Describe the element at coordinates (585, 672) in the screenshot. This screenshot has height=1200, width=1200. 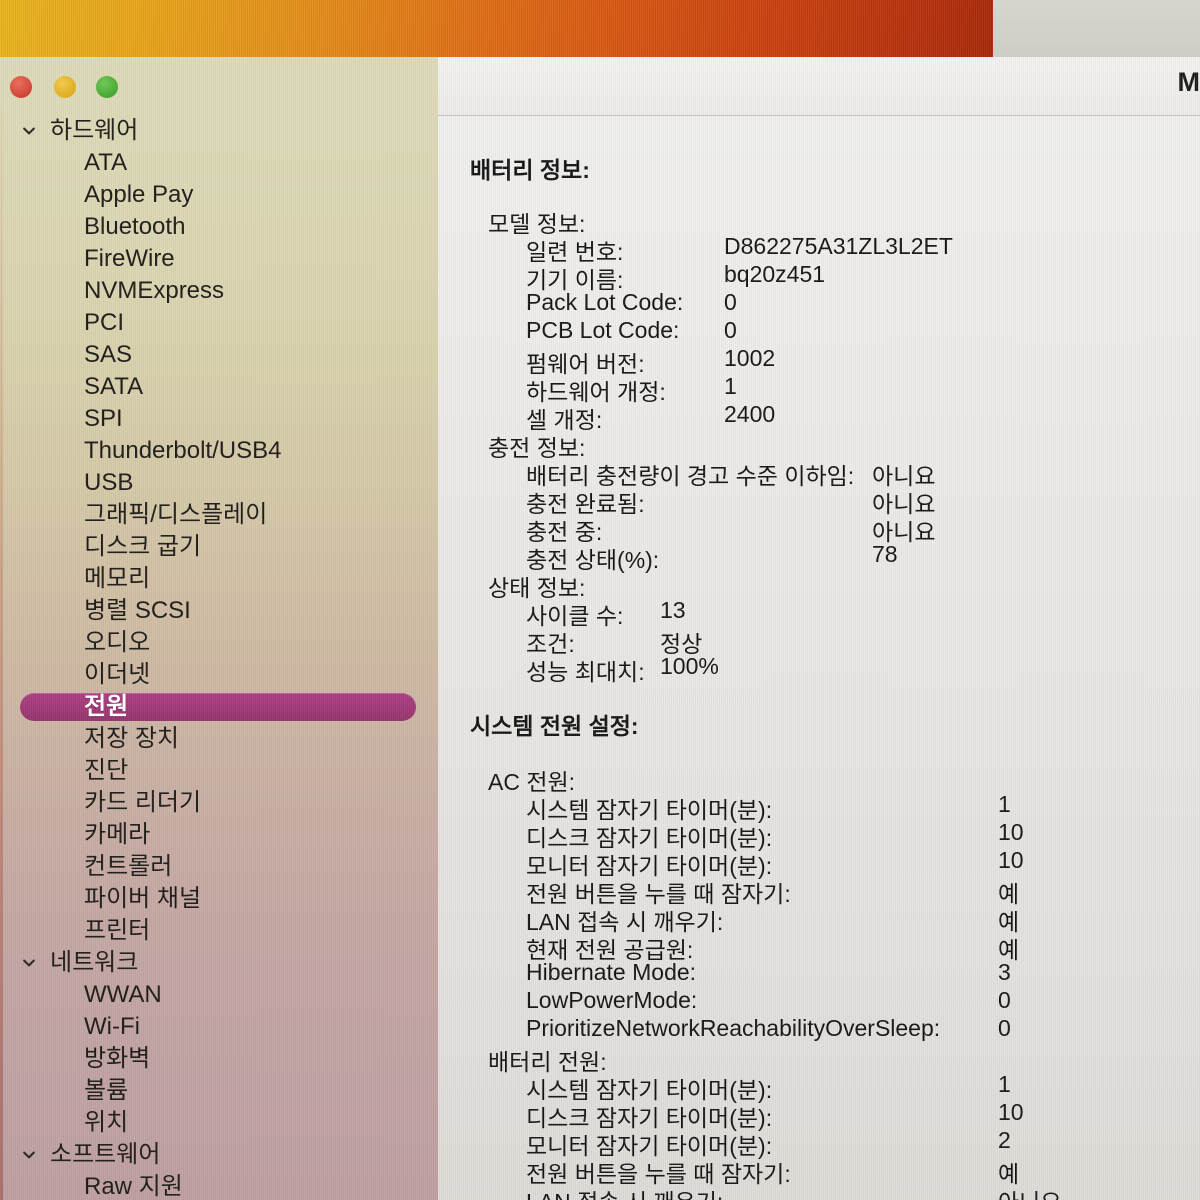
I see `report-key-health-2: 성능 최대치:` at that location.